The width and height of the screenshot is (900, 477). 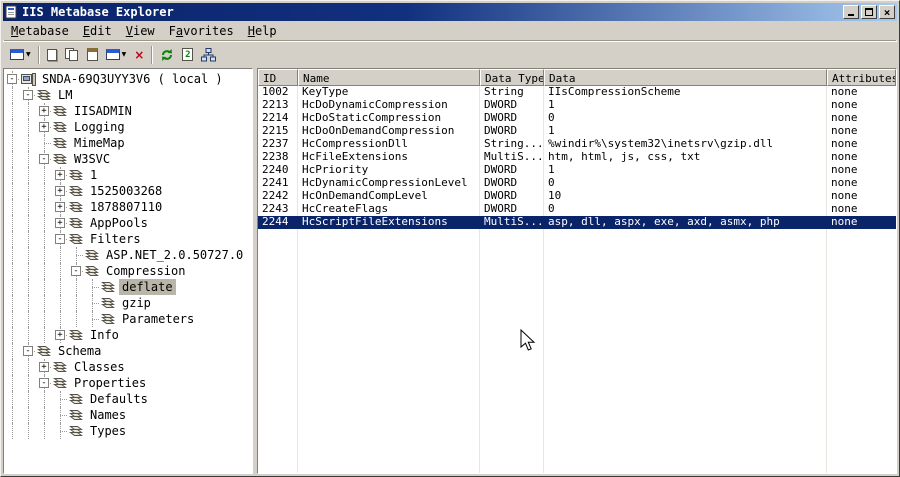 What do you see at coordinates (577, 118) in the screenshot?
I see `list-row: 2214 HcDoStaticCompression DWORD 0 none` at bounding box center [577, 118].